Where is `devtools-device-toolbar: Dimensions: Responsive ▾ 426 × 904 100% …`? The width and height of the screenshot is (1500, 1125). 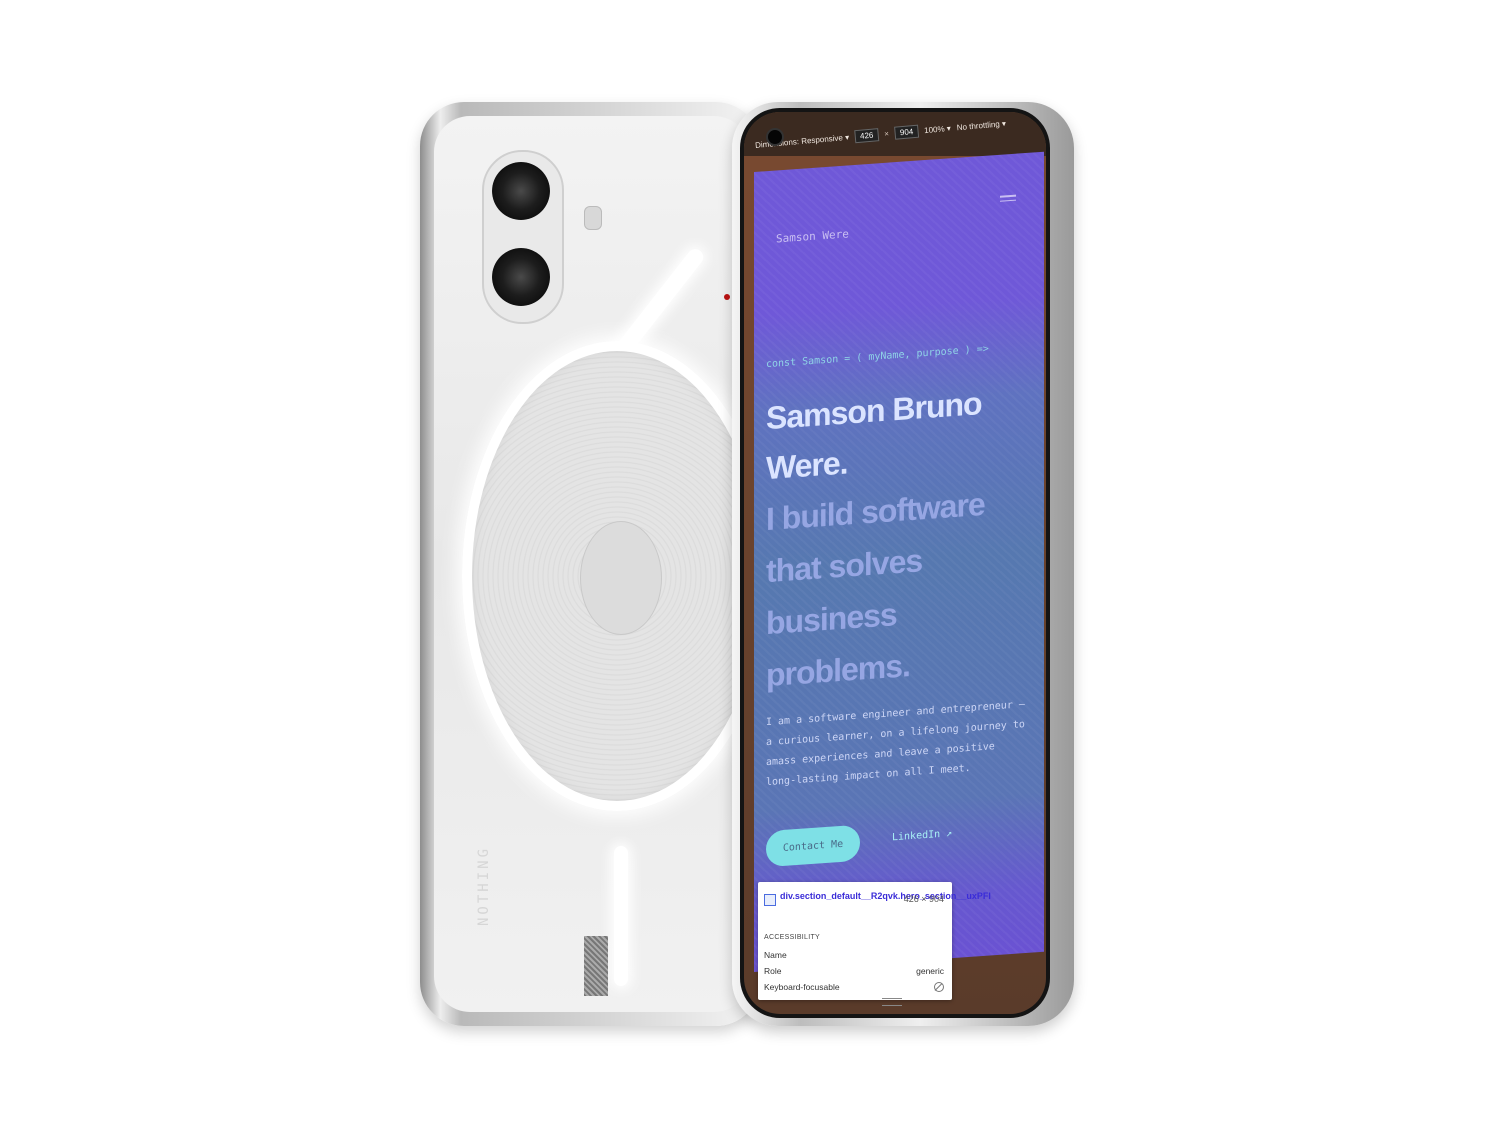
devtools-device-toolbar: Dimensions: Responsive ▾ 426 × 904 100% … is located at coordinates (895, 134).